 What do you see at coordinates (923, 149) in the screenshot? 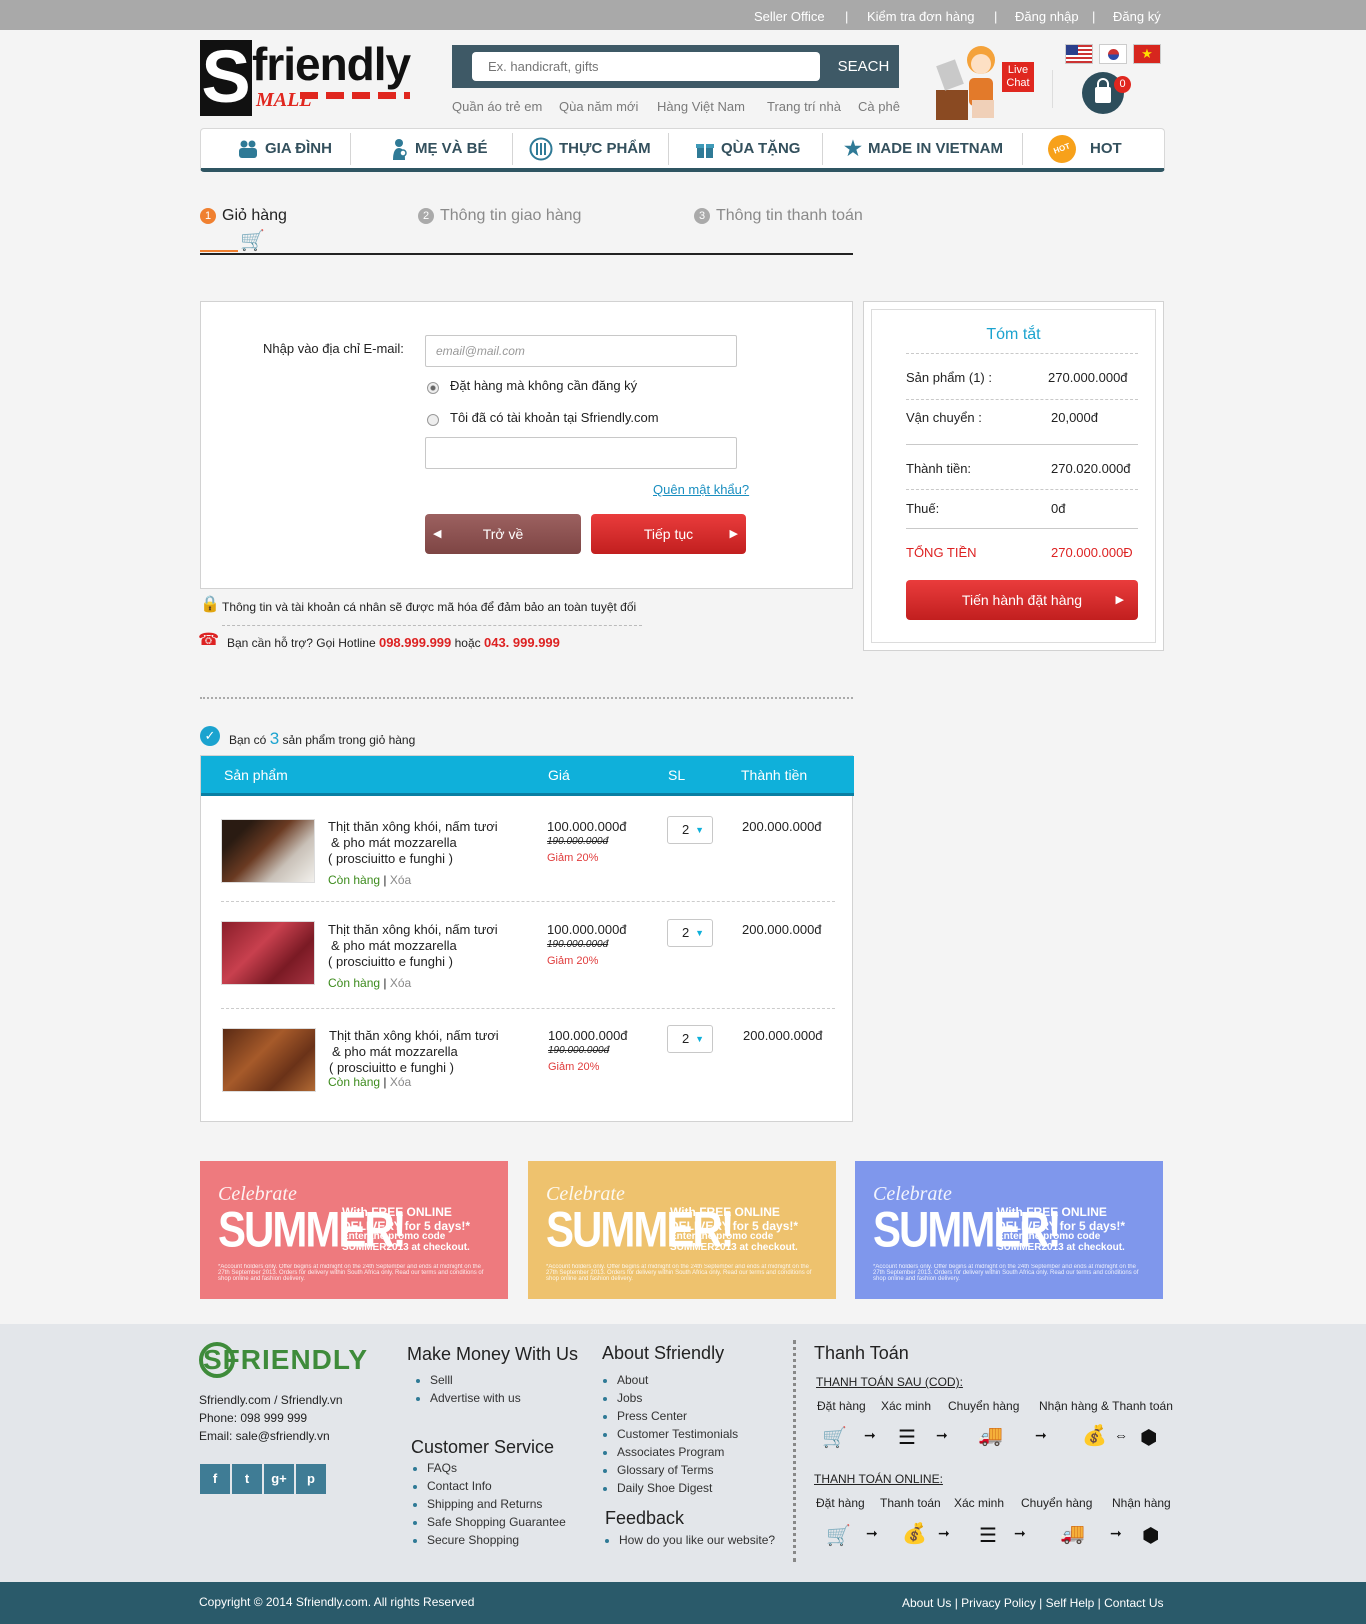
I see `nav-item-made-in-vietnam: ★ MADE IN VIETNAM` at bounding box center [923, 149].